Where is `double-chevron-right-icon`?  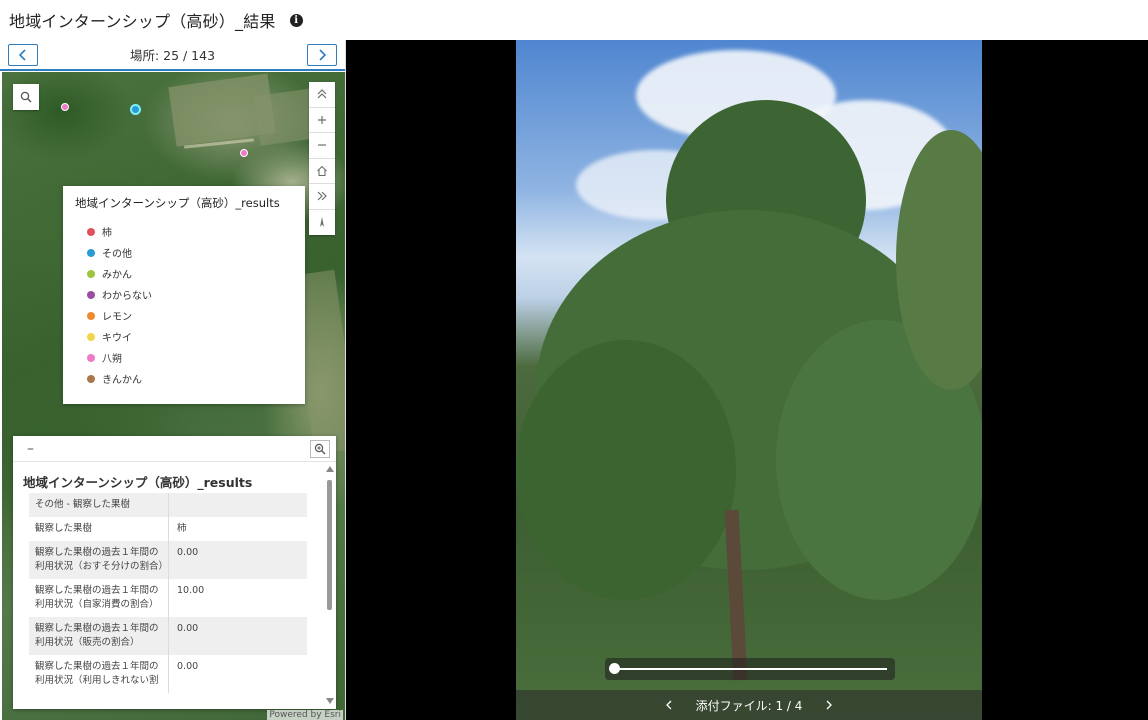 double-chevron-right-icon is located at coordinates (322, 196).